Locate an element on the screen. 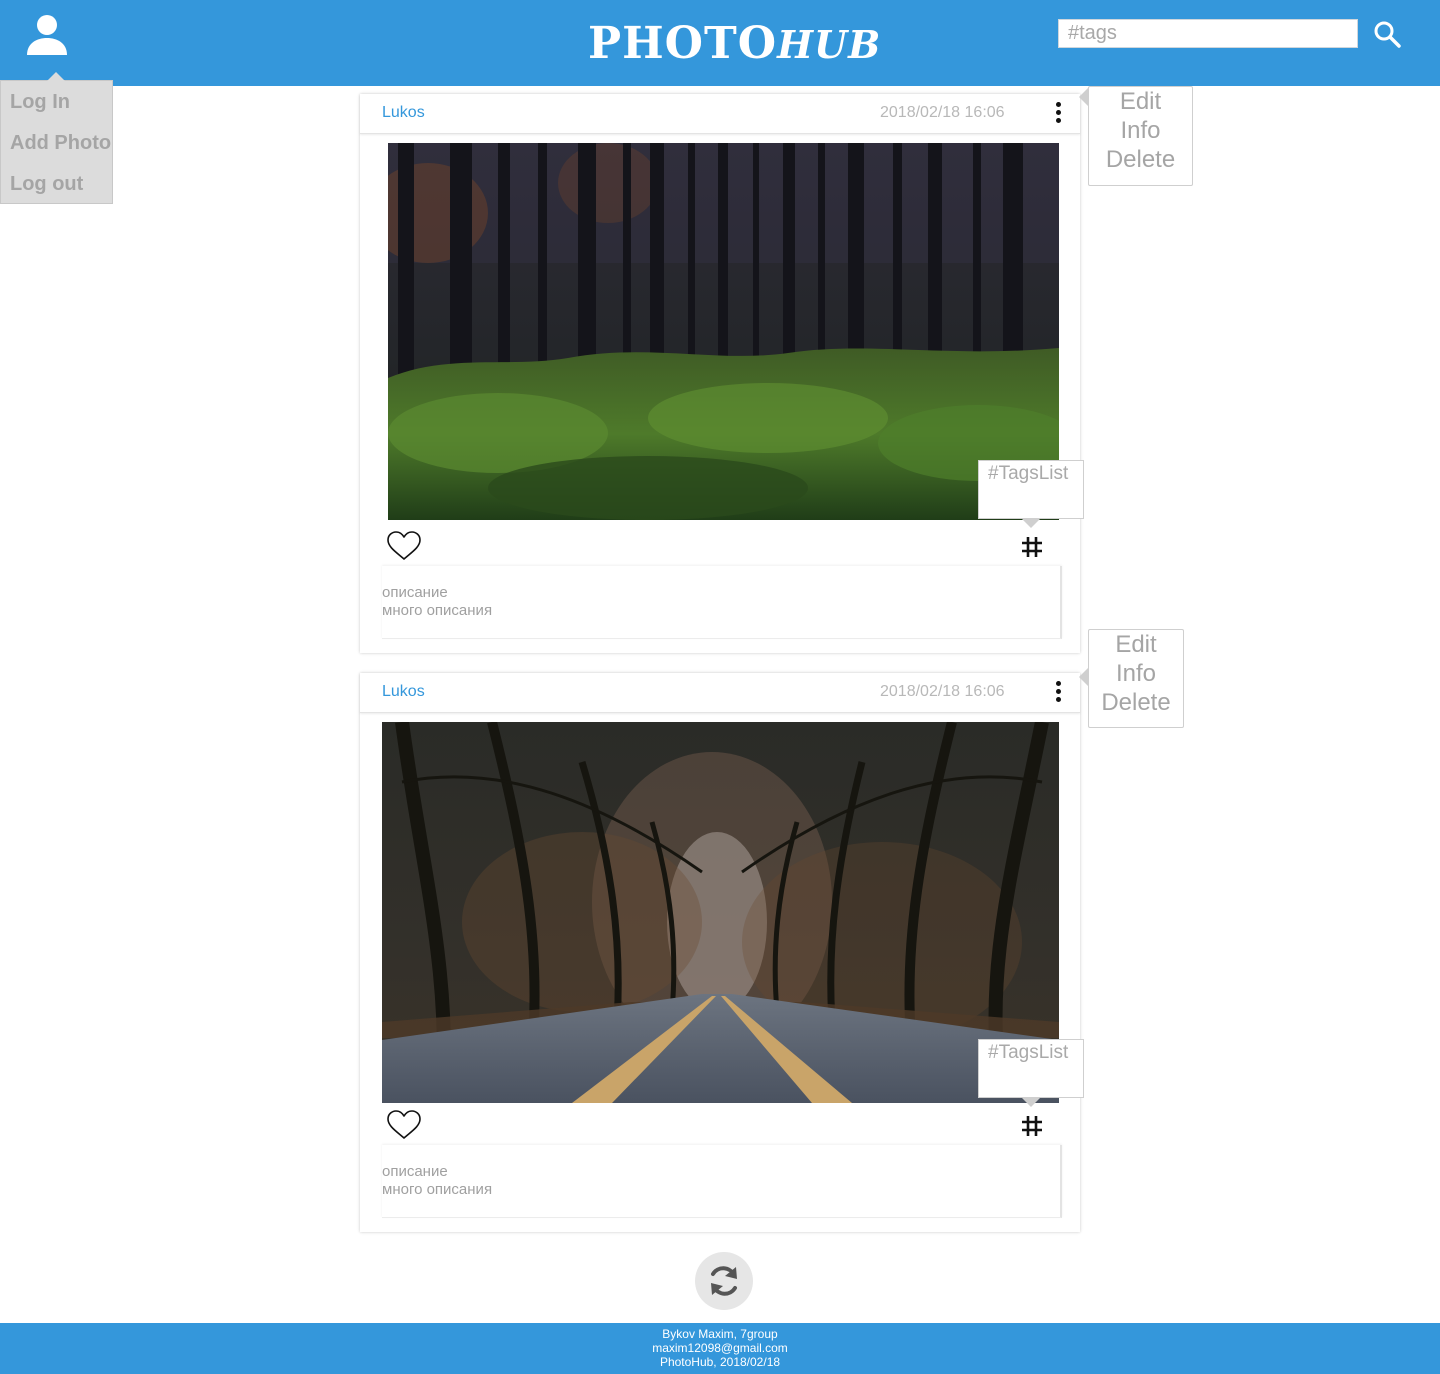 This screenshot has width=1440, height=1374. post-photo-forest is located at coordinates (723, 331).